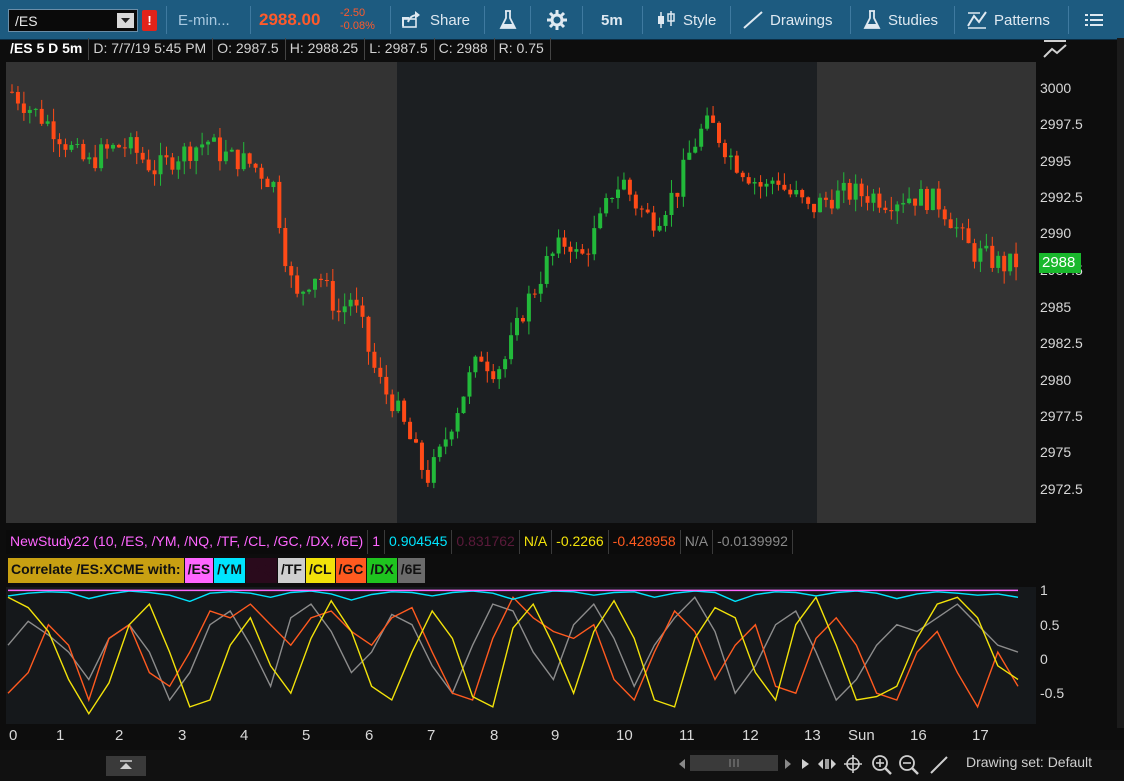 This screenshot has height=781, width=1124. I want to click on legend-dx: /DX, so click(382, 570).